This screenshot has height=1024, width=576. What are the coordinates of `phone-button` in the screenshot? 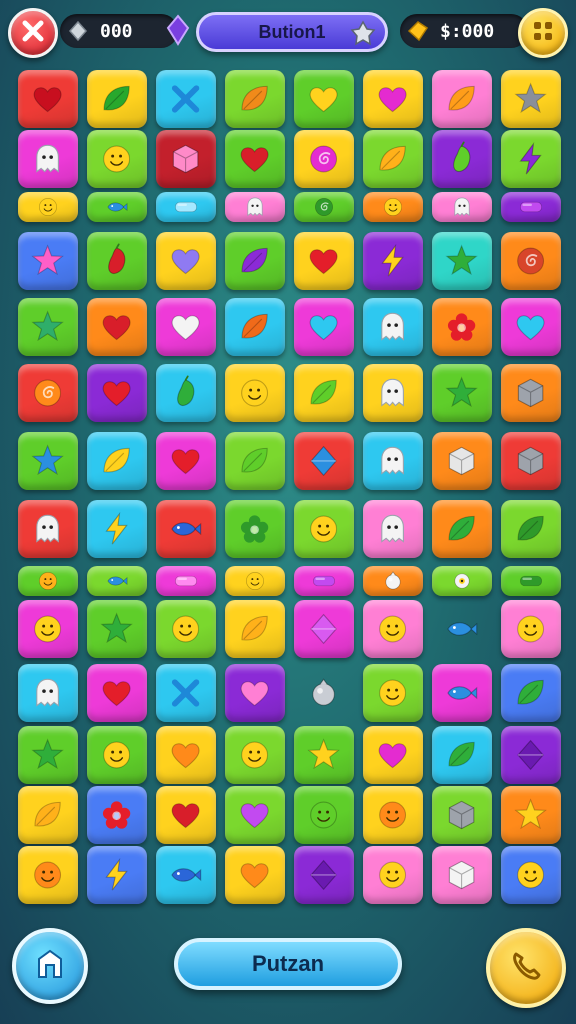 It's located at (526, 968).